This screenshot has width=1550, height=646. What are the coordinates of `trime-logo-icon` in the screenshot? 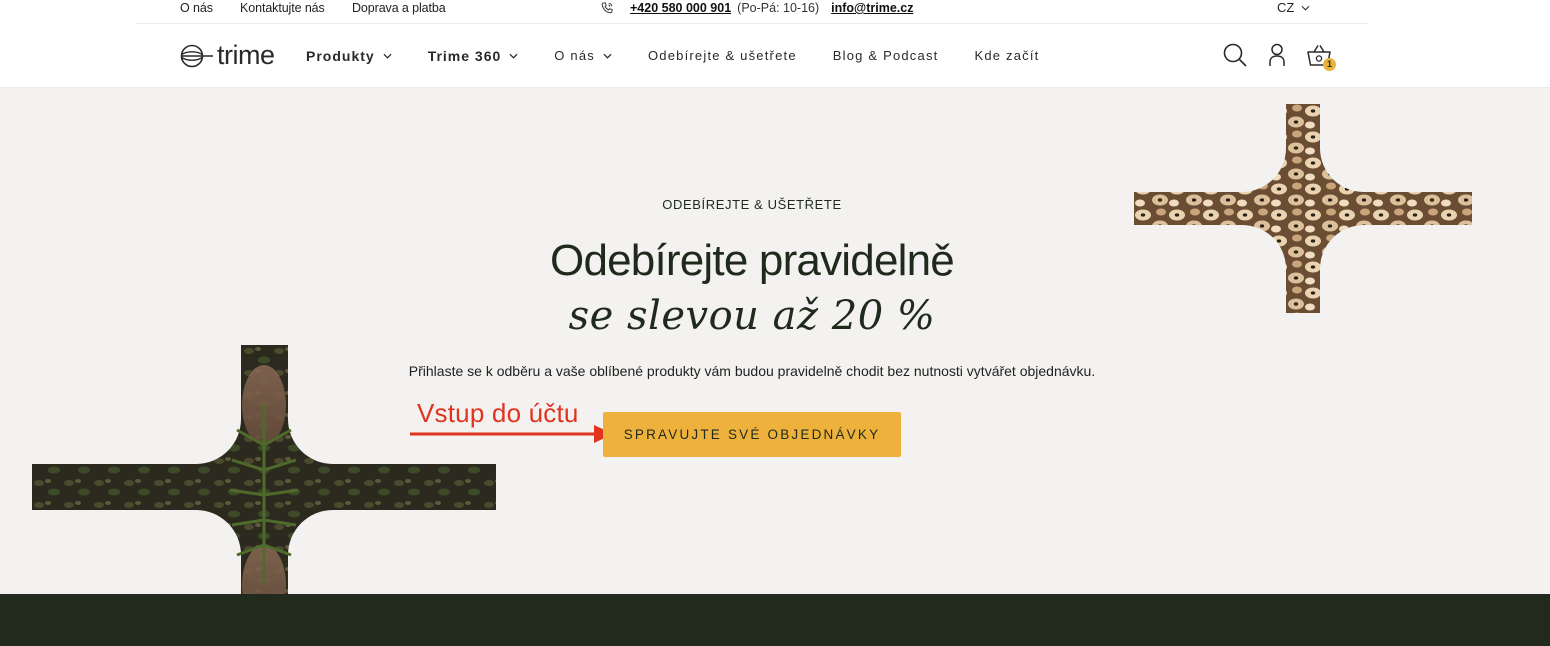 It's located at (196, 56).